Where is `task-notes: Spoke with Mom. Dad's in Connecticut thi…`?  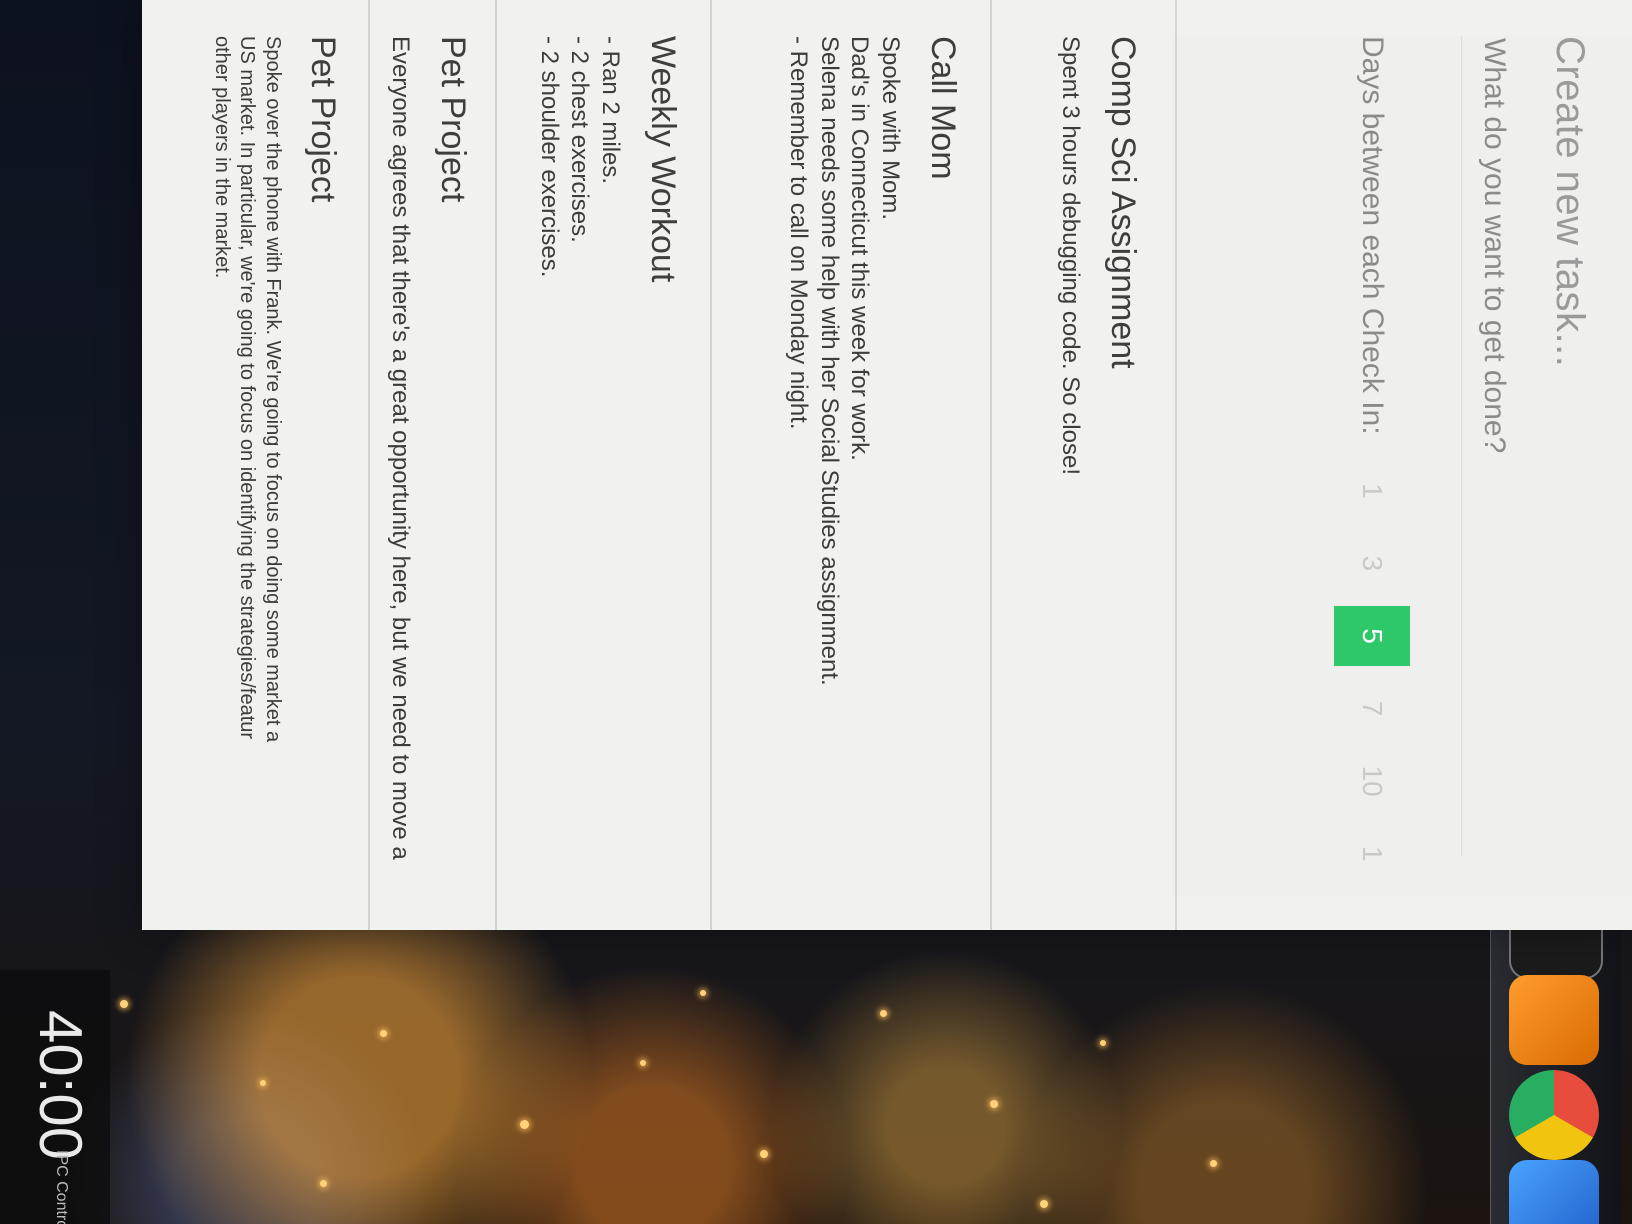 task-notes: Spoke with Mom. Dad's in Connecticut thi… is located at coordinates (844, 361).